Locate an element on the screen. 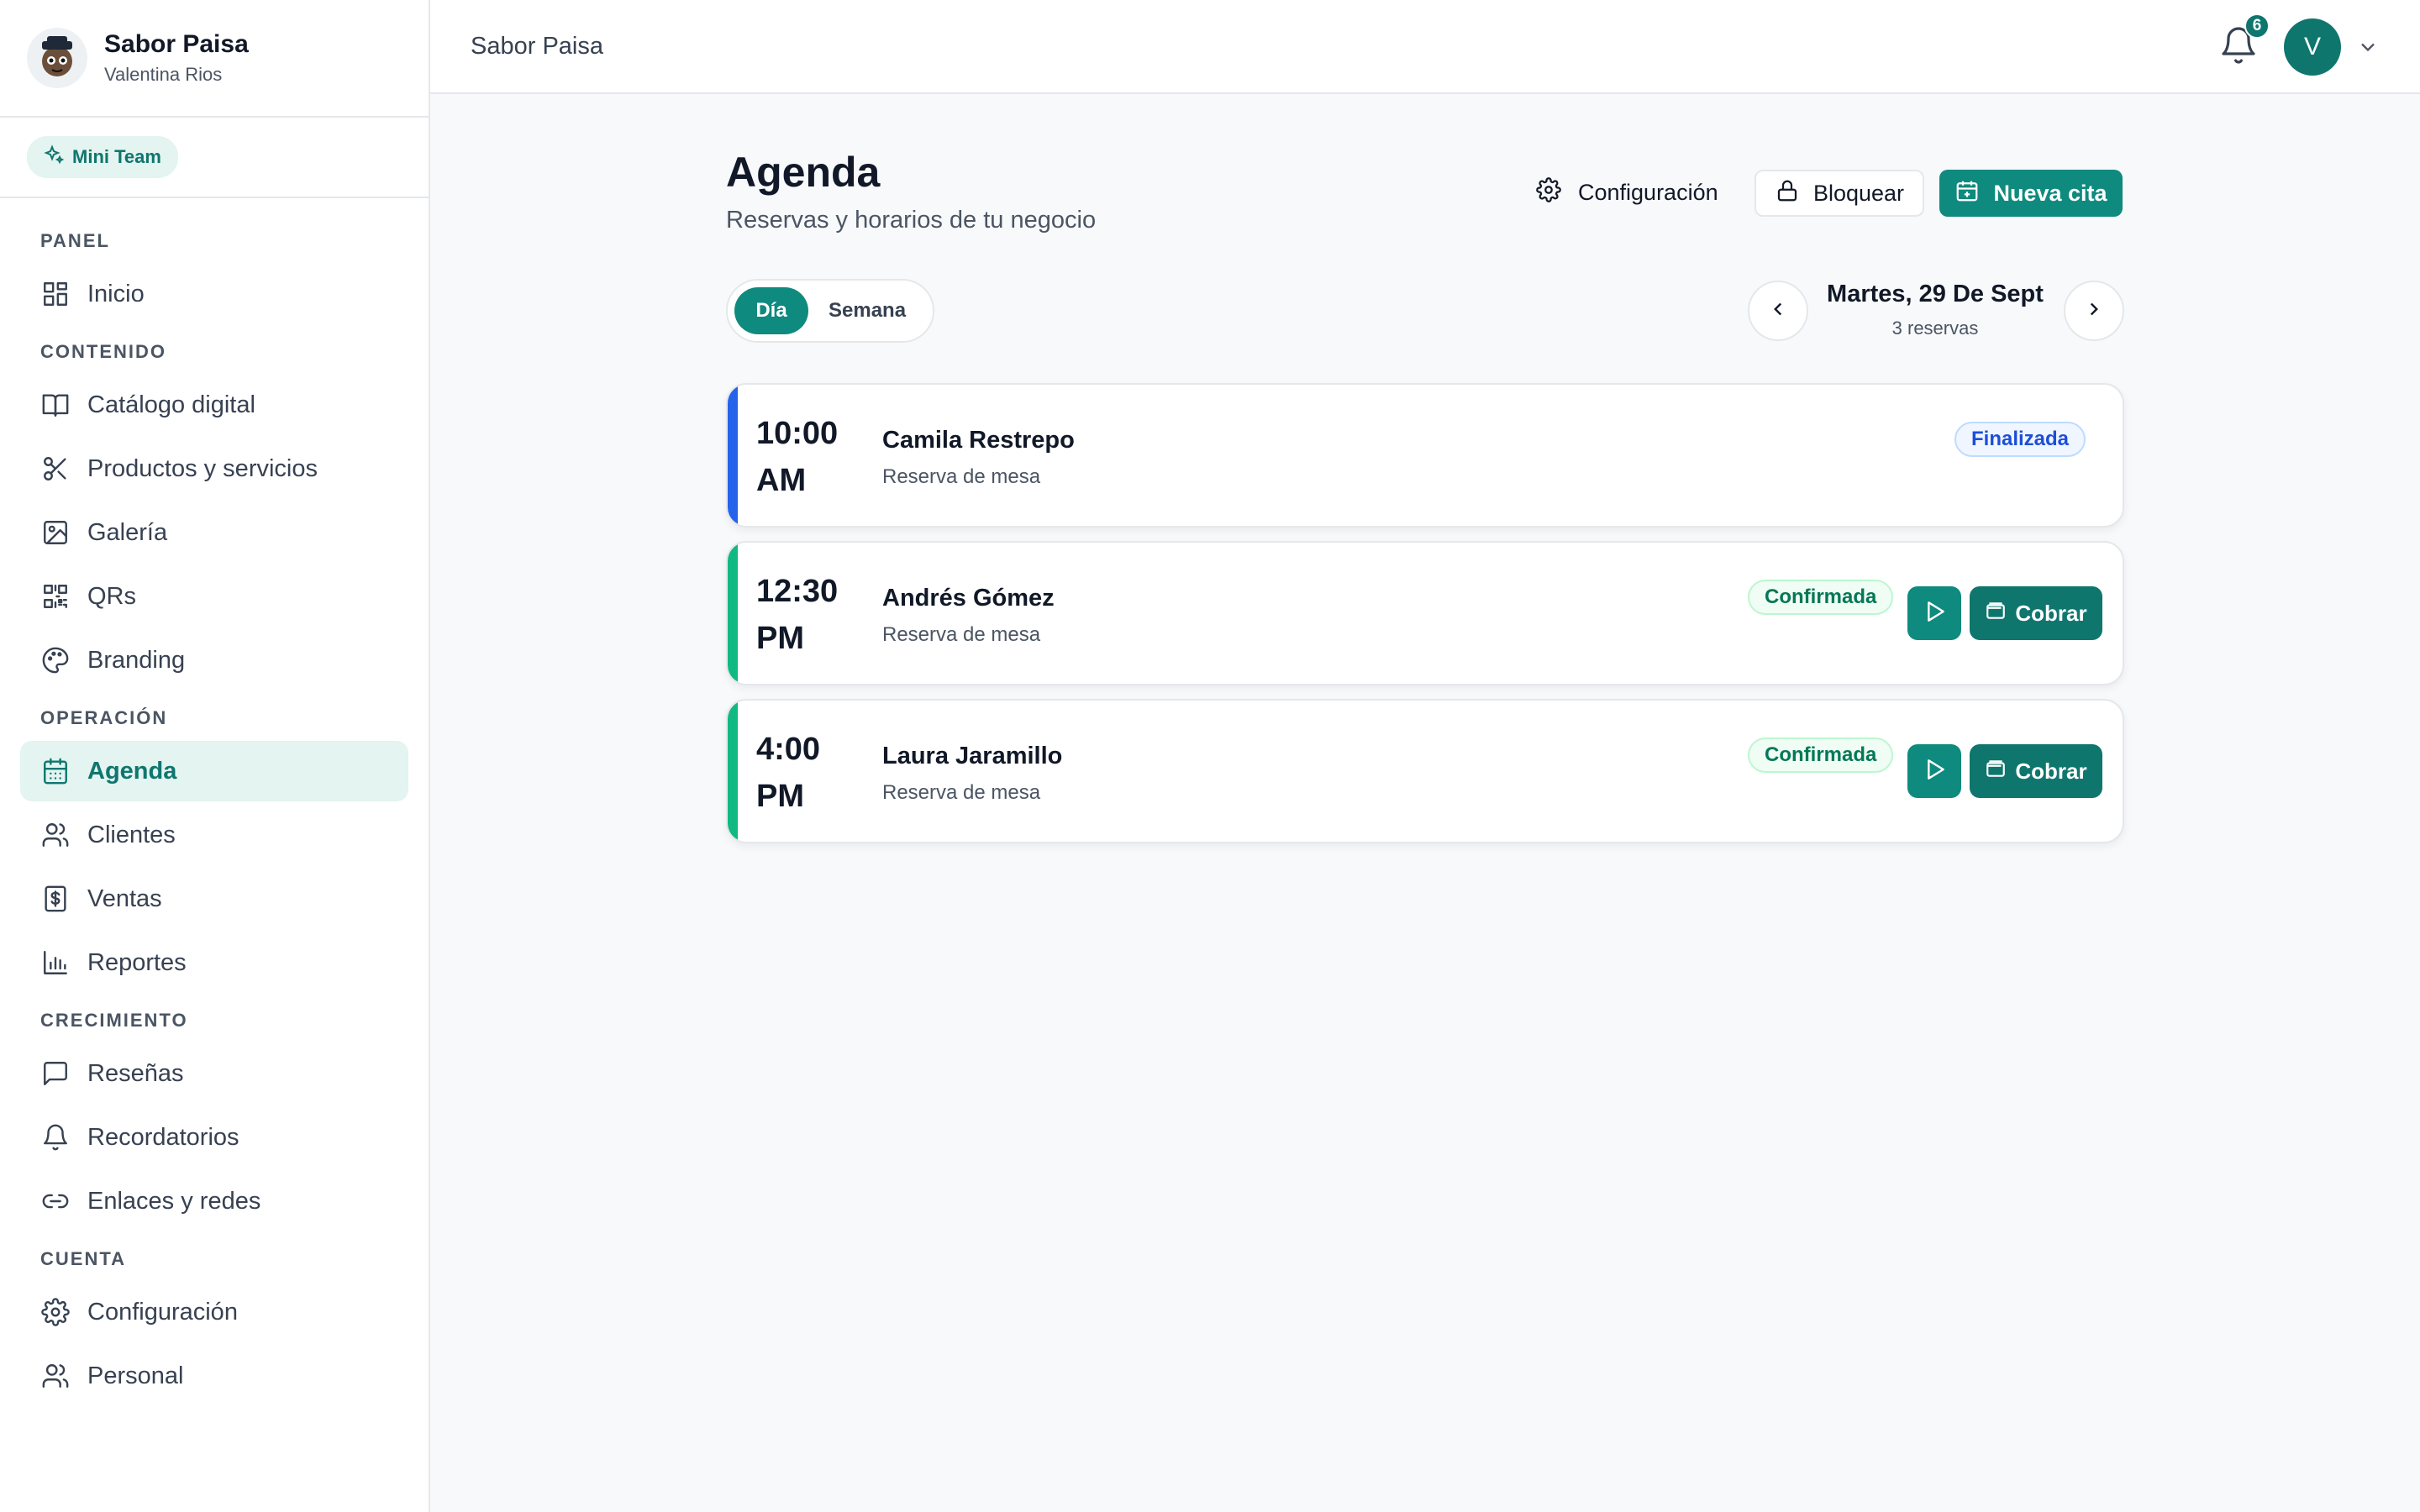 This screenshot has width=2420, height=1512. appointment-time: 4:00 PM is located at coordinates (788, 773).